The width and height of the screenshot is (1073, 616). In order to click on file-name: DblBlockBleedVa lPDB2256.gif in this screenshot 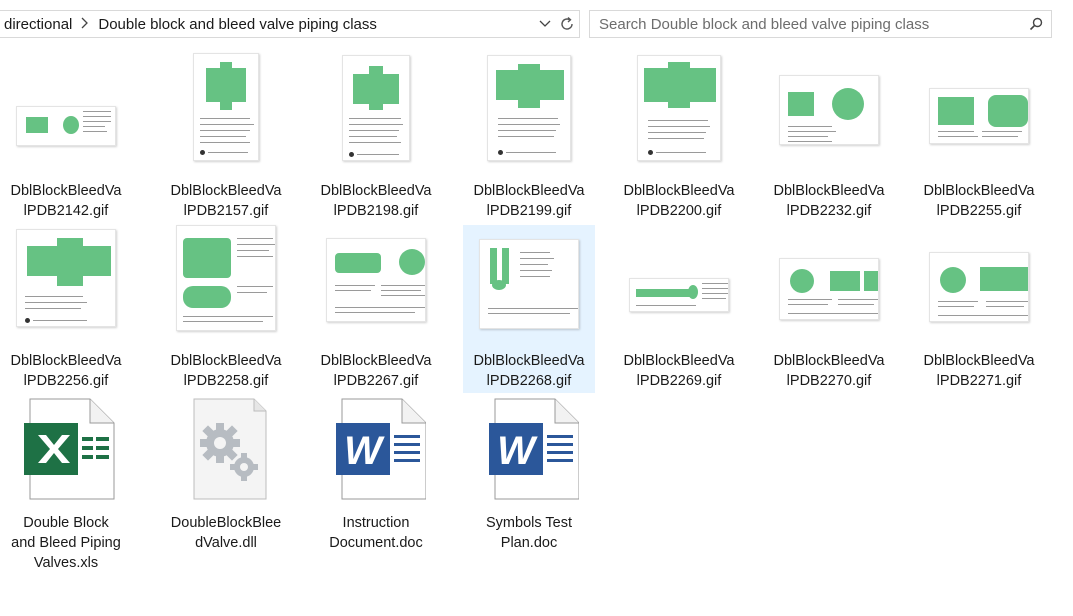, I will do `click(66, 371)`.